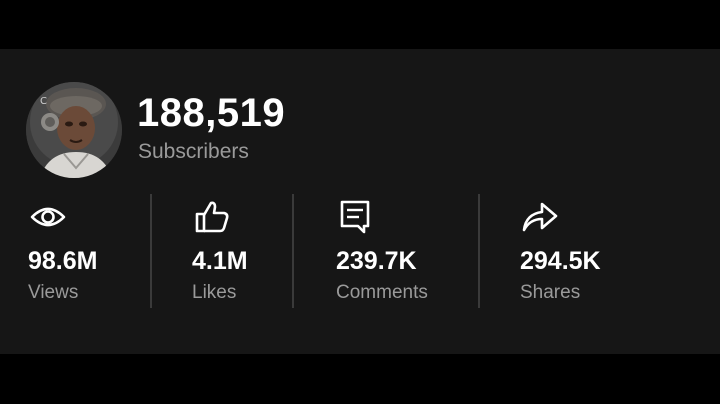 The width and height of the screenshot is (720, 404). What do you see at coordinates (48, 217) in the screenshot?
I see `eye-icon` at bounding box center [48, 217].